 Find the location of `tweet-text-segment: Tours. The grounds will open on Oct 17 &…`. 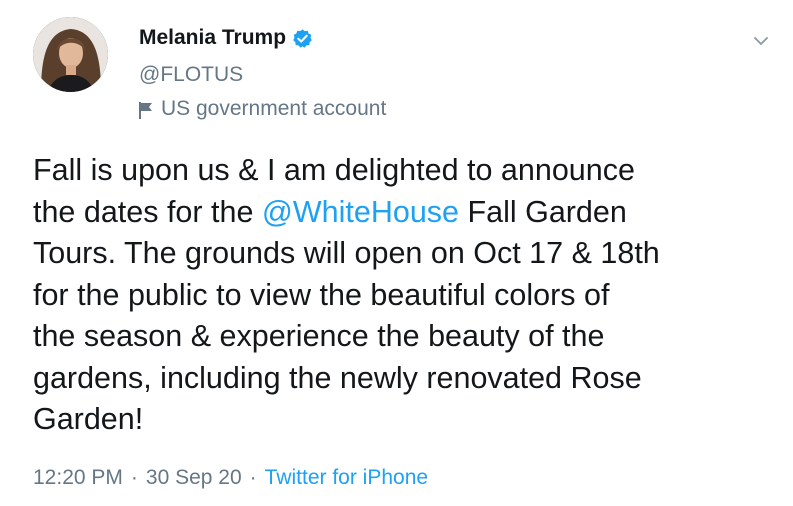

tweet-text-segment: Tours. The grounds will open on Oct 17 &… is located at coordinates (346, 253).